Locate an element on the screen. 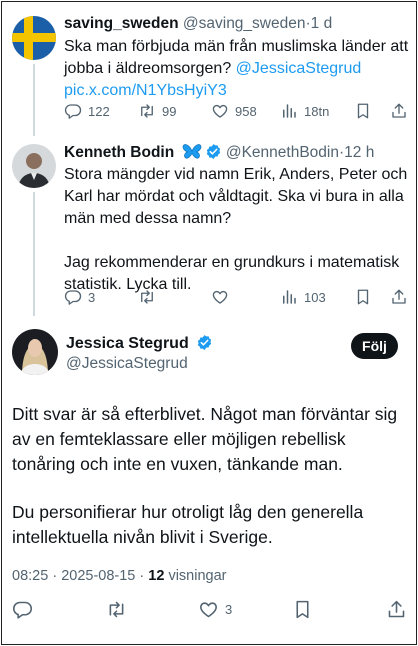  handle: @JessicaStegrud is located at coordinates (127, 364).